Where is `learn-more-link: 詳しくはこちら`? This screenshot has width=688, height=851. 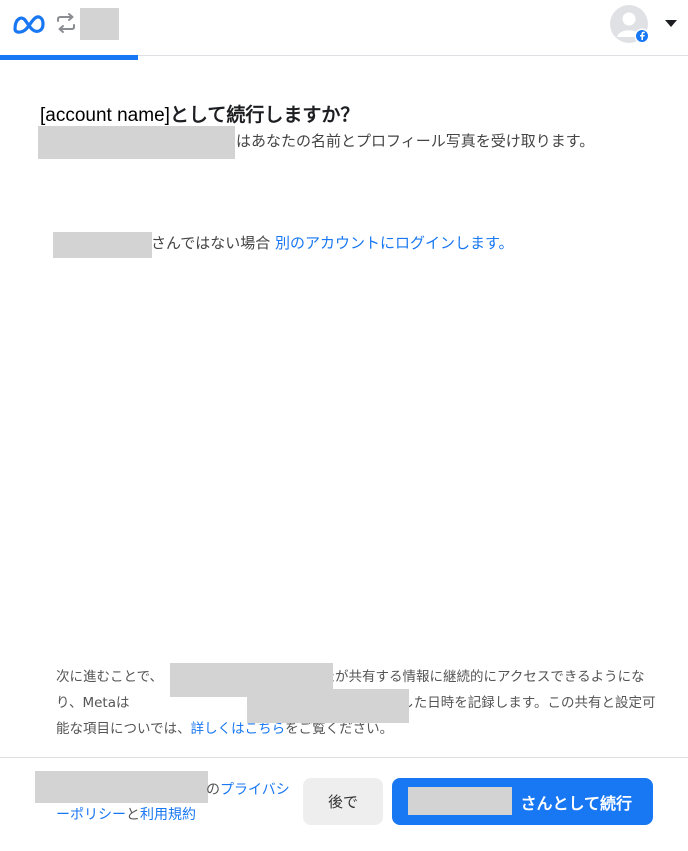 learn-more-link: 詳しくはこちら is located at coordinates (238, 729).